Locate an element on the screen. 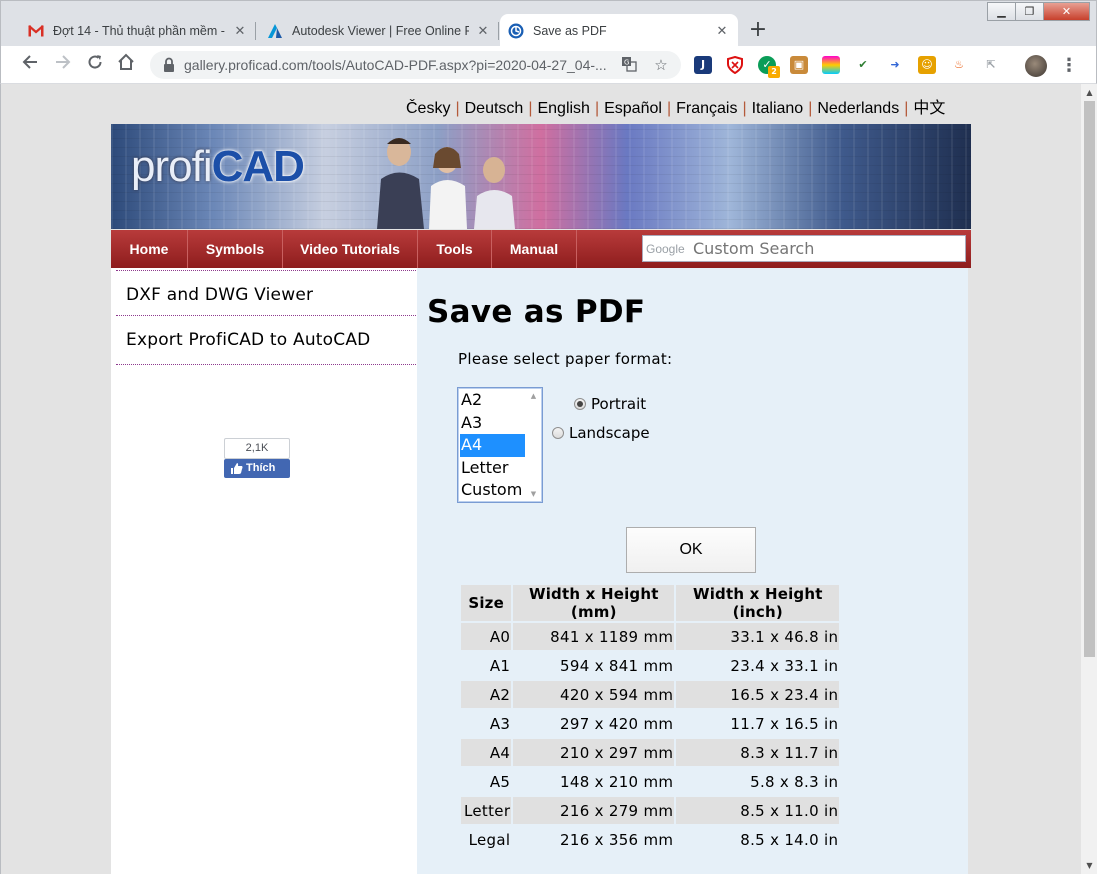 The image size is (1097, 874). lang-link: Italiano is located at coordinates (778, 108).